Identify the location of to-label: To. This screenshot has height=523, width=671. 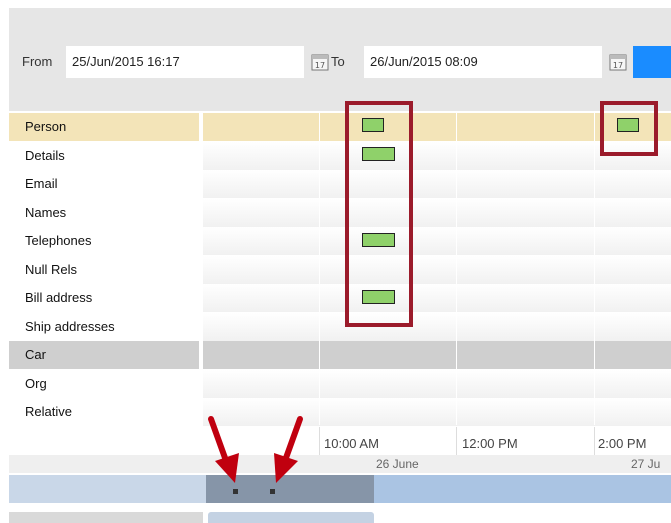
(338, 61).